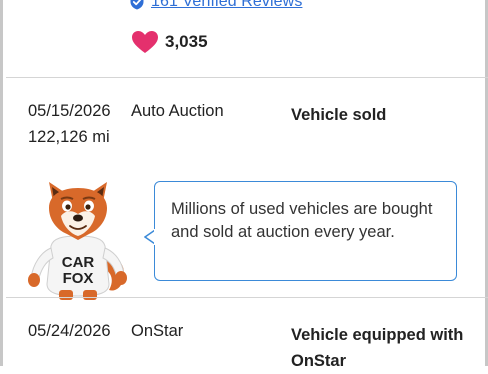 This screenshot has height=374, width=488. I want to click on record-event: Vehicle sold, so click(339, 115).